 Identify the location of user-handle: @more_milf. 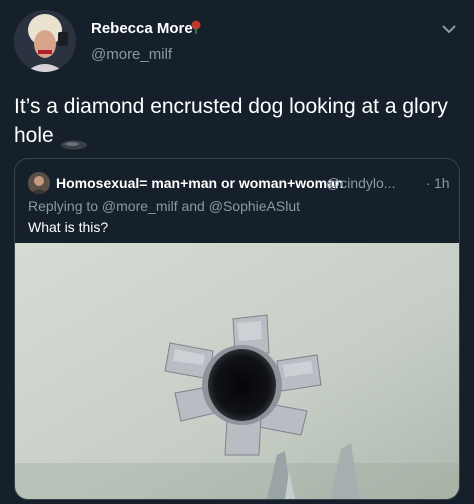
(131, 54).